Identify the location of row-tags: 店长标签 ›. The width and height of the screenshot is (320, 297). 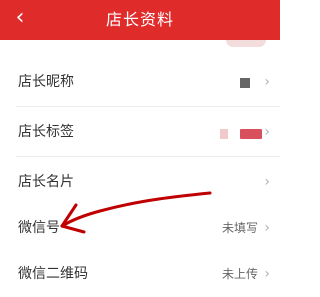
(140, 132).